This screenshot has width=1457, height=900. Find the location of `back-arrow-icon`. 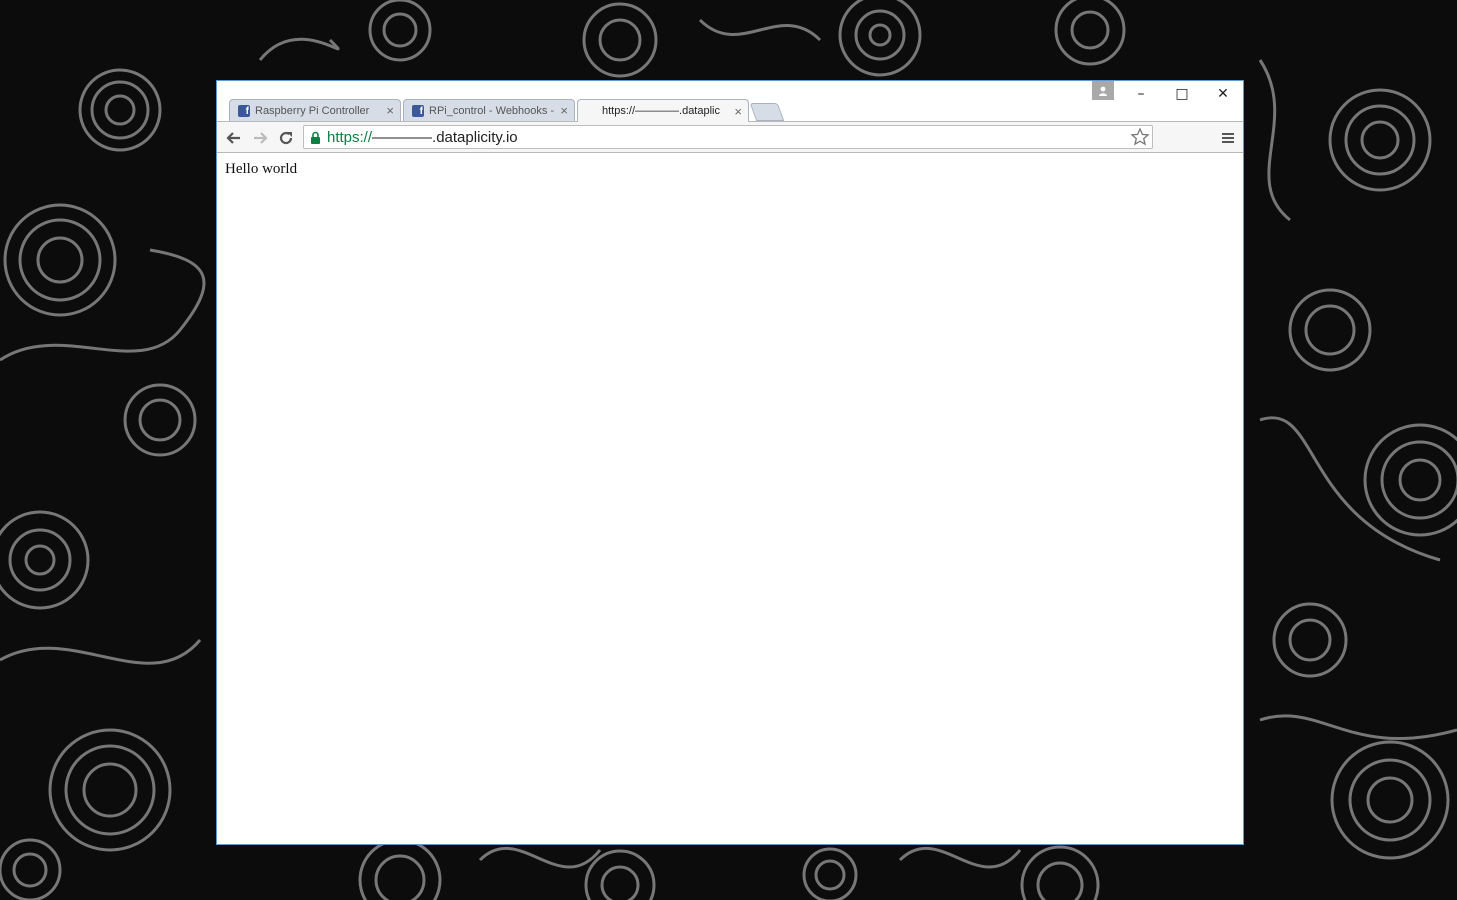

back-arrow-icon is located at coordinates (233, 138).